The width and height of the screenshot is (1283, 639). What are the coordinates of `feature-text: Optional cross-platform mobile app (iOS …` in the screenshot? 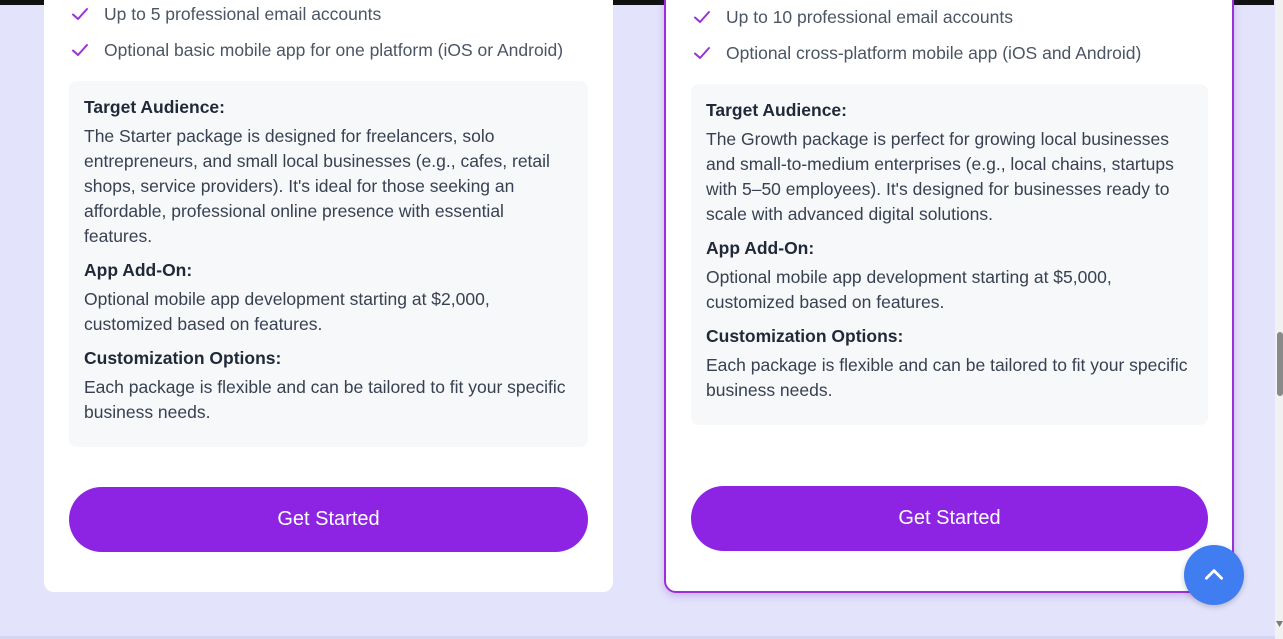 It's located at (934, 52).